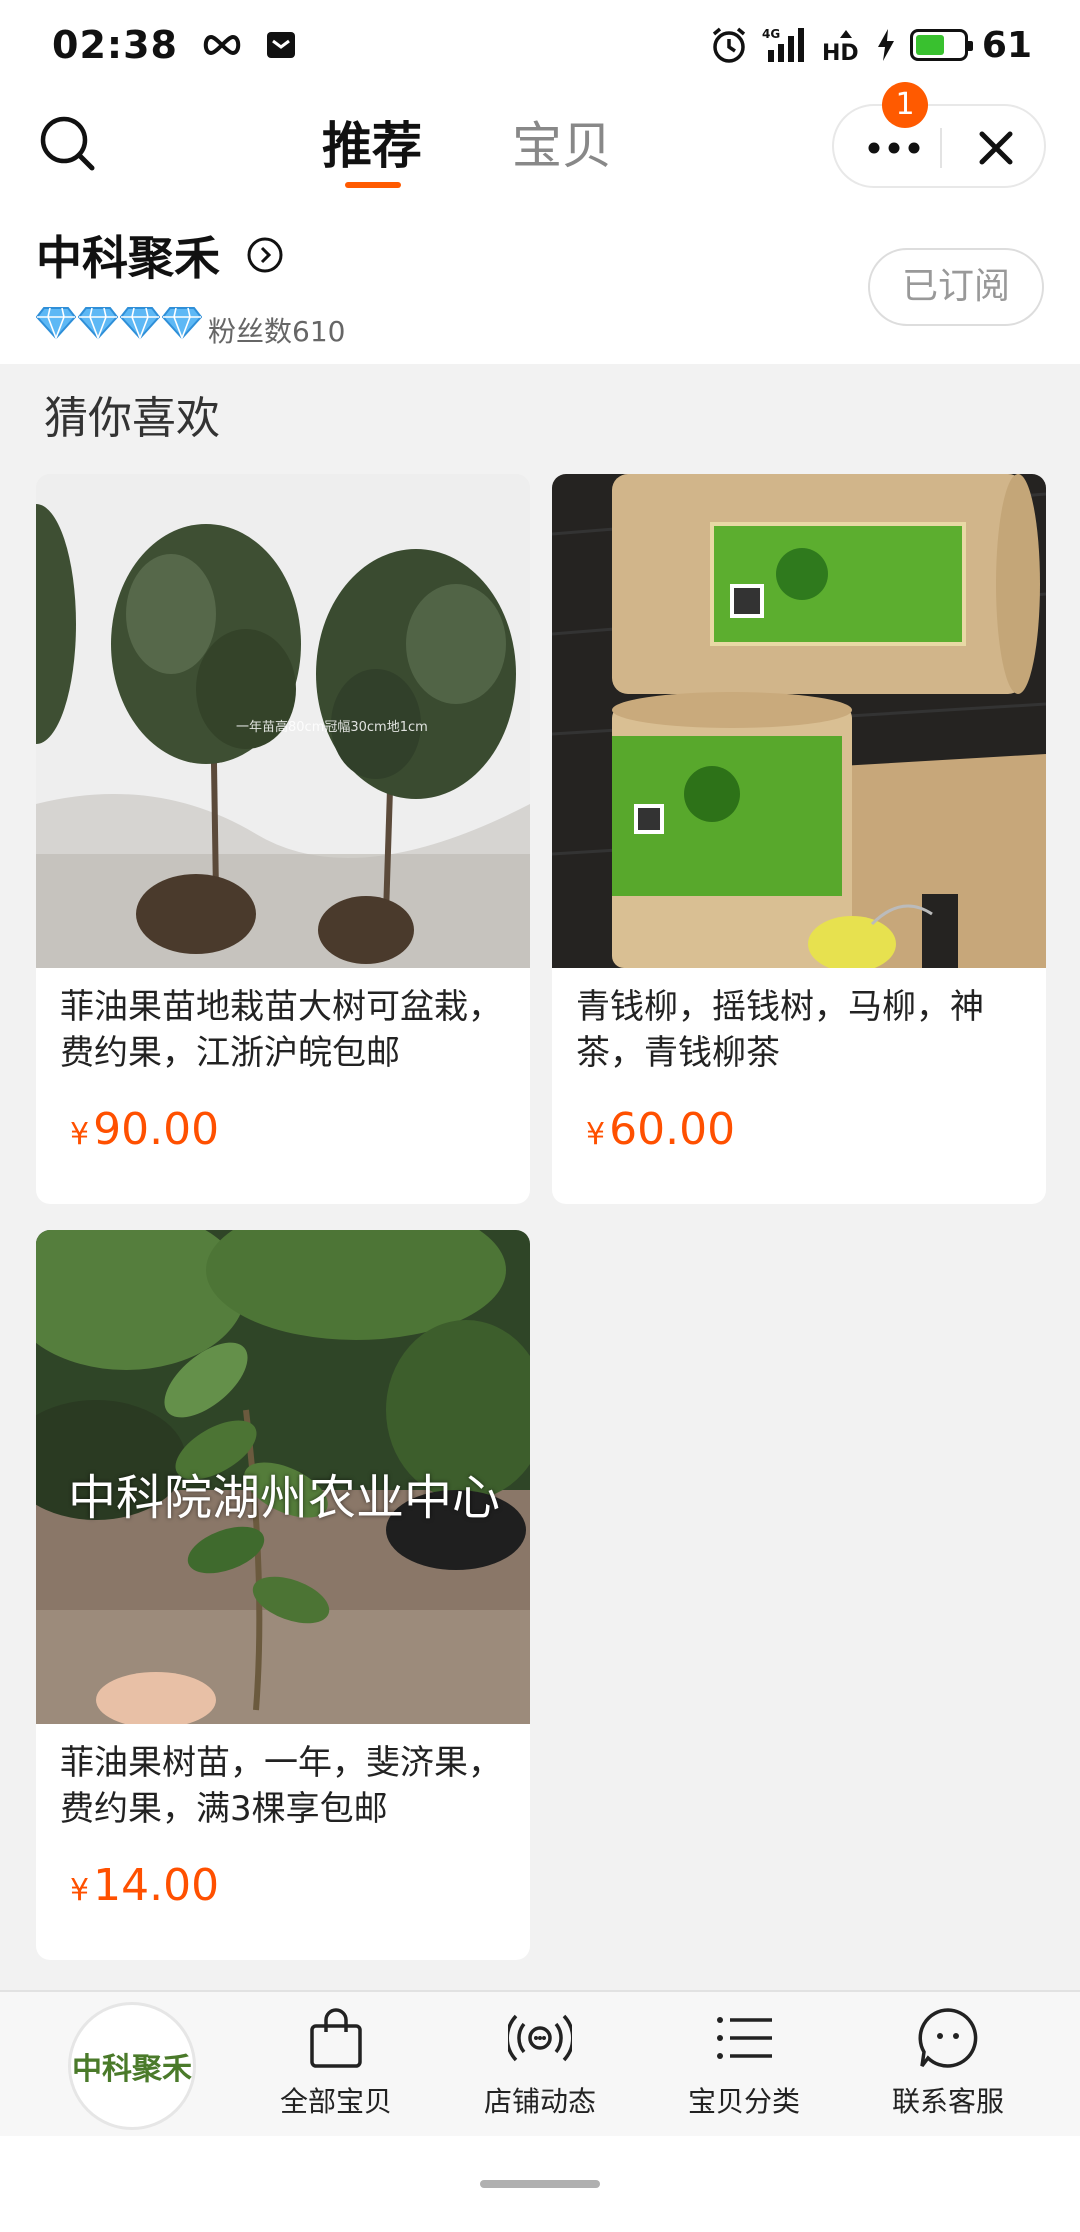 The image size is (1080, 2232). Describe the element at coordinates (336, 2038) in the screenshot. I see `shopping-bag-icon` at that location.